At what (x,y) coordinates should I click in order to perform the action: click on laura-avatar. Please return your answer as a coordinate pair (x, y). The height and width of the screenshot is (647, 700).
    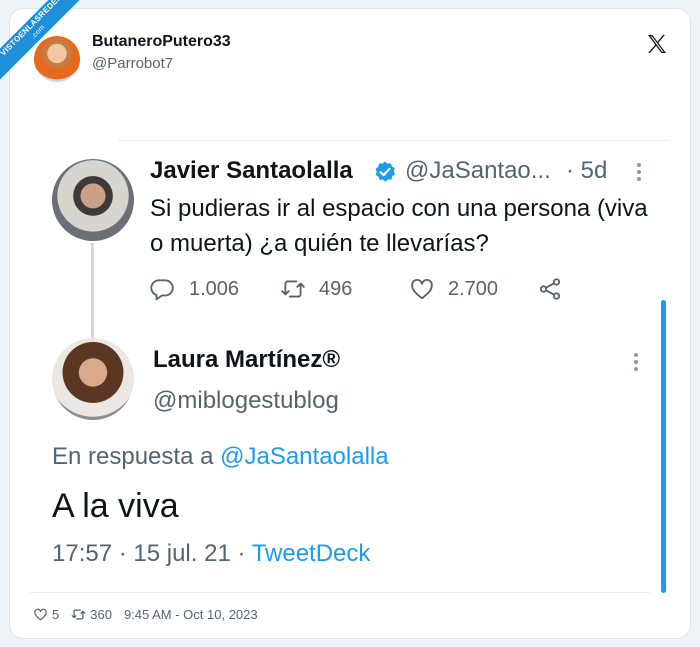
    Looking at the image, I should click on (93, 379).